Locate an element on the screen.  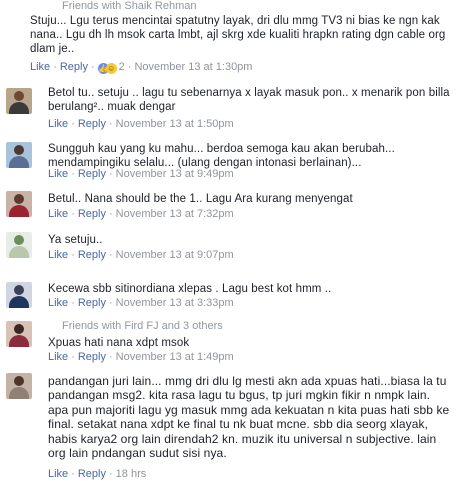
friends-with-label: Friends with Fird FJ and 3 others is located at coordinates (142, 326).